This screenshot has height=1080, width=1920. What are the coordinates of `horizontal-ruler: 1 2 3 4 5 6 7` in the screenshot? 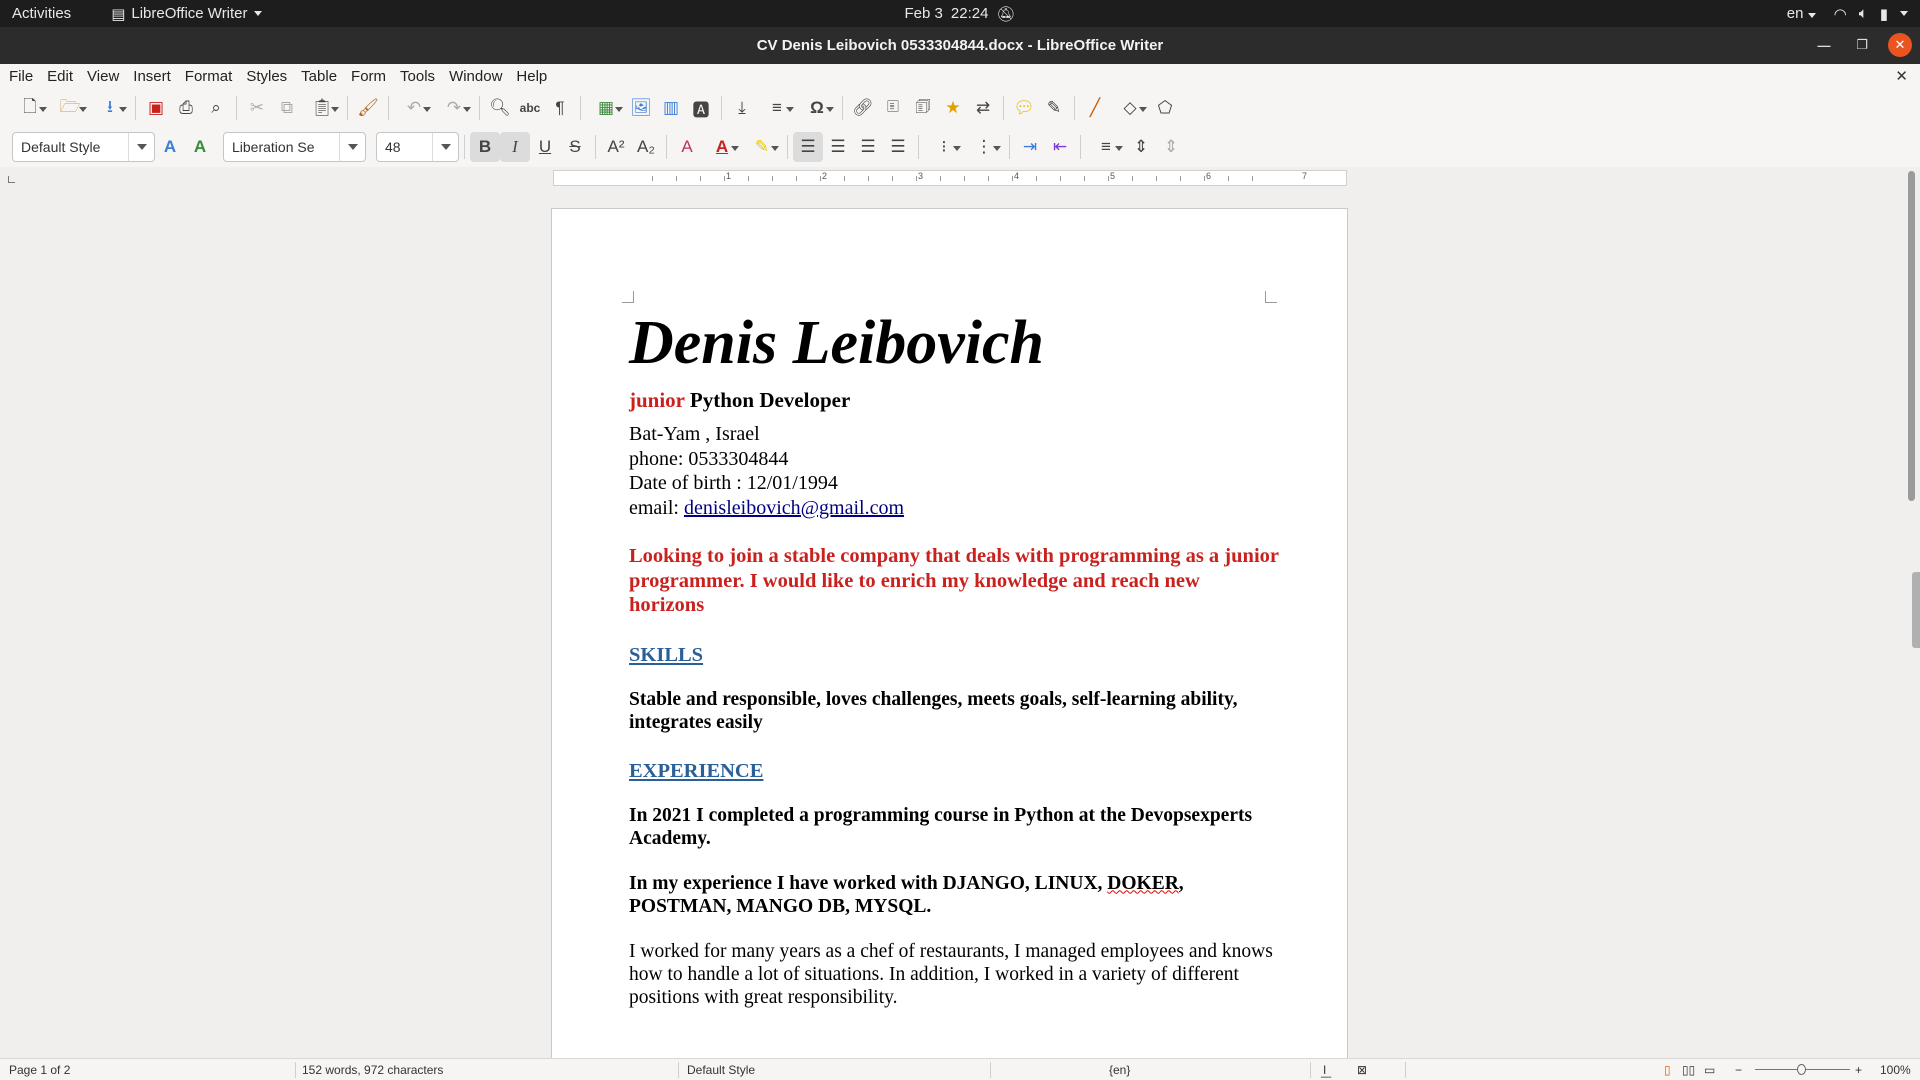 It's located at (950, 178).